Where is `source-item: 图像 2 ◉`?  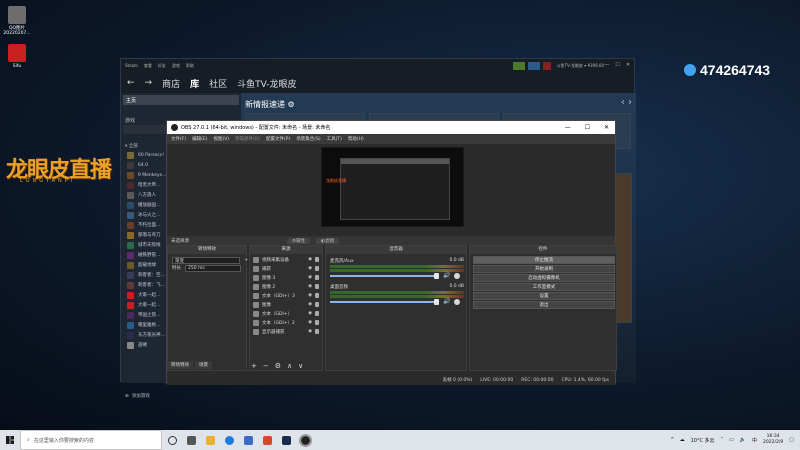
source-item: 图像 2 ◉ is located at coordinates (286, 286).